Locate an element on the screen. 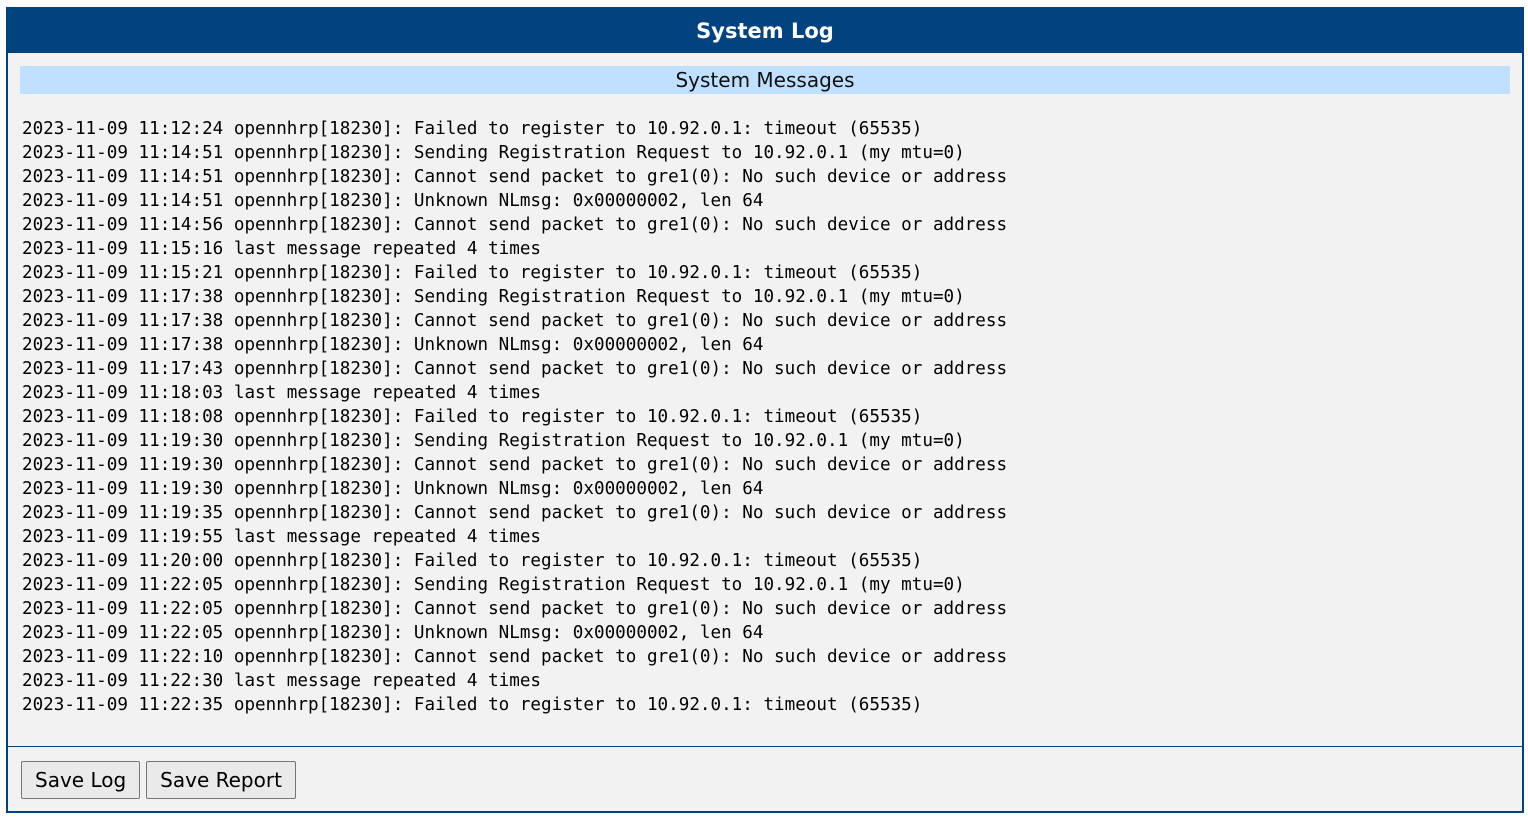  section-header: System Messages is located at coordinates (765, 80).